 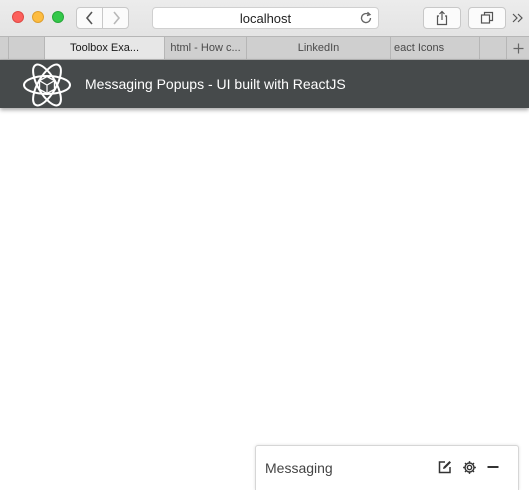 I want to click on tab-overview-button, so click(x=487, y=18).